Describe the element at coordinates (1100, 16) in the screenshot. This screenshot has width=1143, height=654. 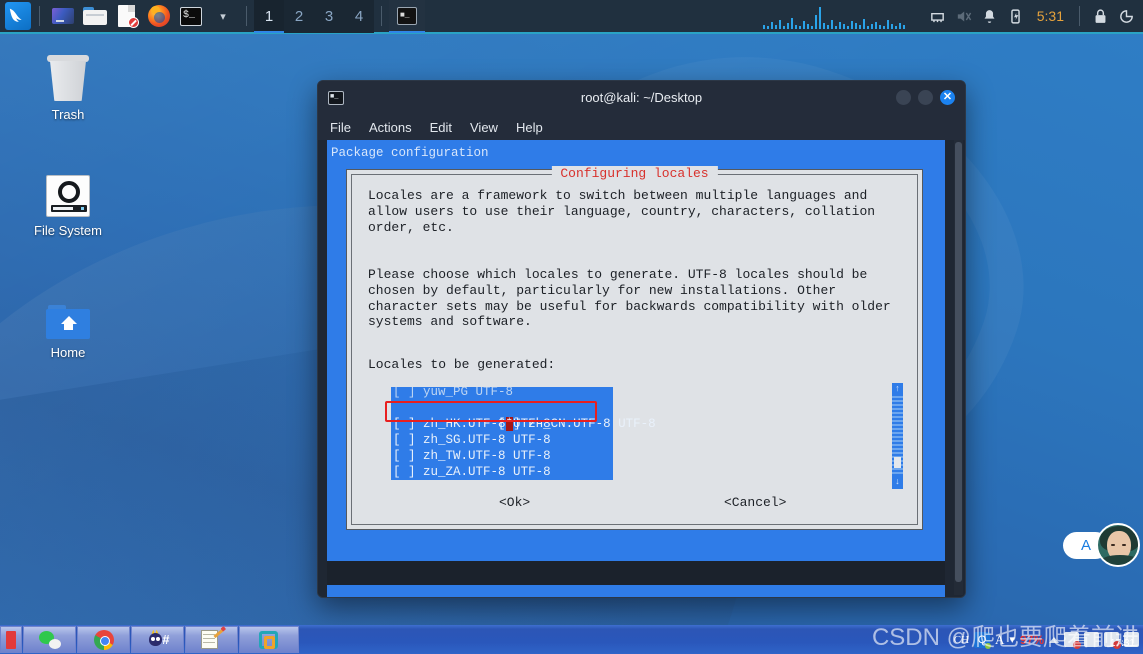
I see `lock-icon` at that location.